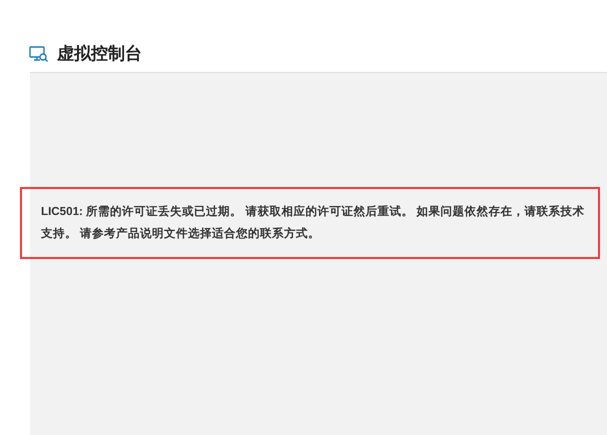 Image resolution: width=607 pixels, height=435 pixels. Describe the element at coordinates (39, 54) in the screenshot. I see `monitor-search-icon` at that location.